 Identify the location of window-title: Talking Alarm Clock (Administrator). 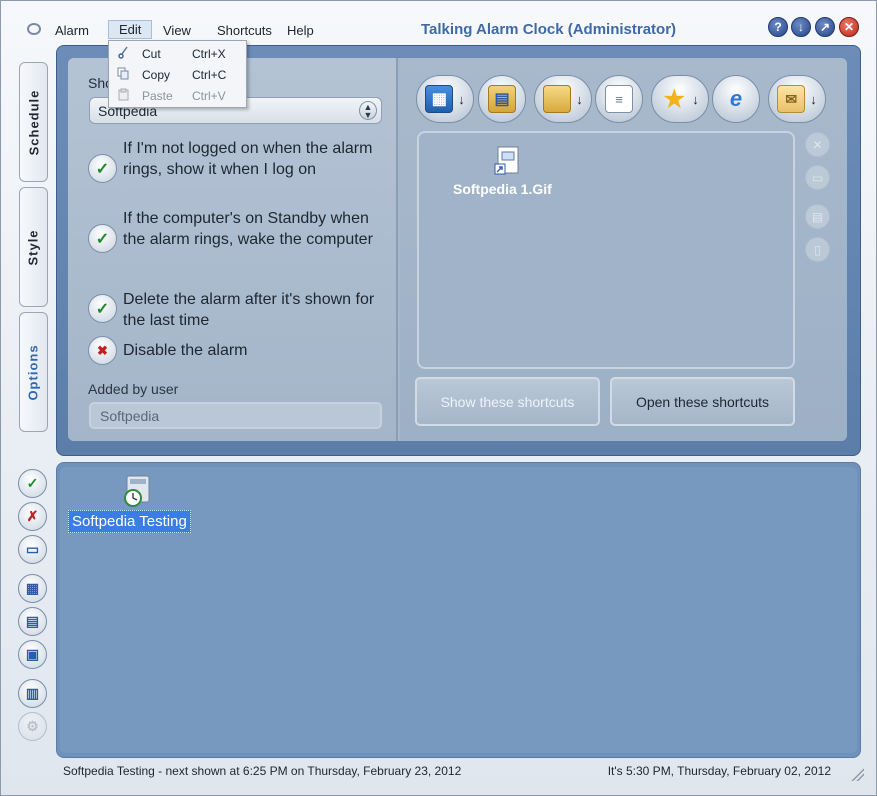
(549, 29).